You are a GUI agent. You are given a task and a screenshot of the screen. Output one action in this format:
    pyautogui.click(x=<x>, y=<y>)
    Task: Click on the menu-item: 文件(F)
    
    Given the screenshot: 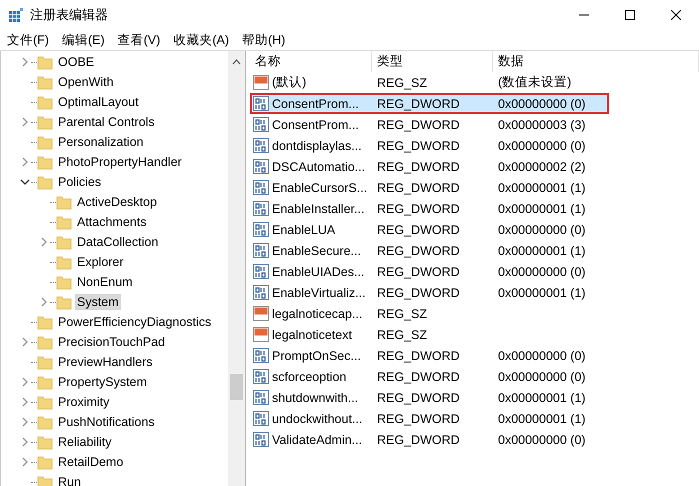 What is the action you would take?
    pyautogui.click(x=29, y=40)
    